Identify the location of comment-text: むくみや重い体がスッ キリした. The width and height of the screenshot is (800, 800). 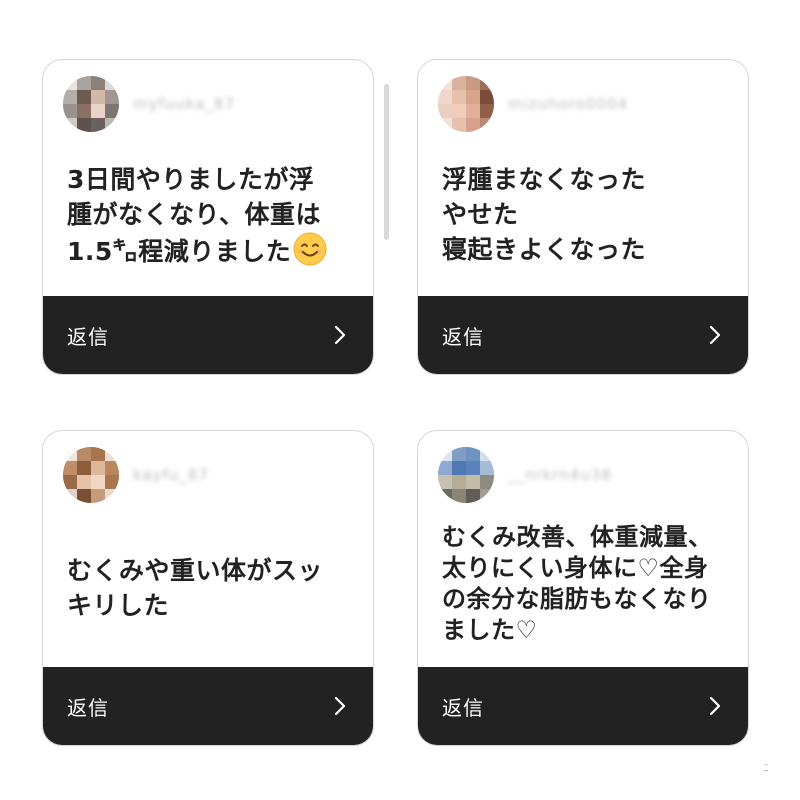
(195, 588).